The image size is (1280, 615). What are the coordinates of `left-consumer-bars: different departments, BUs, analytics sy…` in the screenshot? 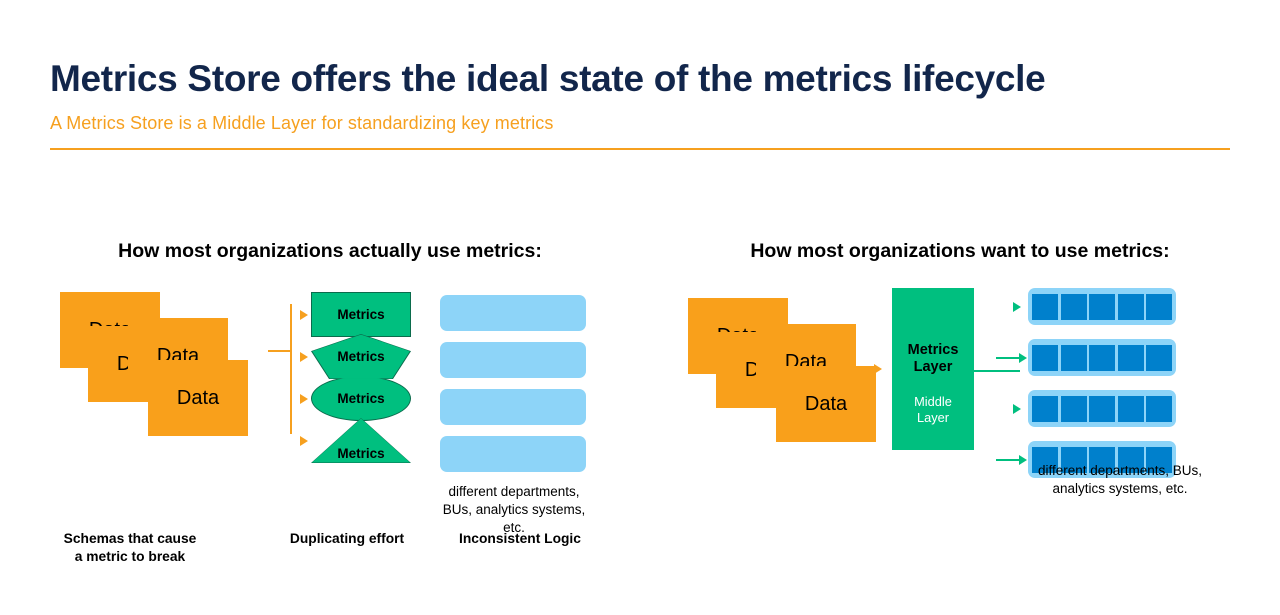 It's located at (514, 415).